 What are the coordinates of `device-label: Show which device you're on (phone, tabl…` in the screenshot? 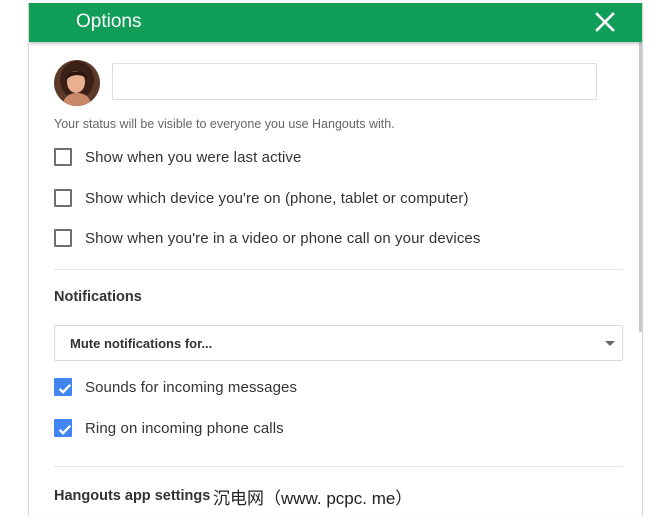 It's located at (277, 198).